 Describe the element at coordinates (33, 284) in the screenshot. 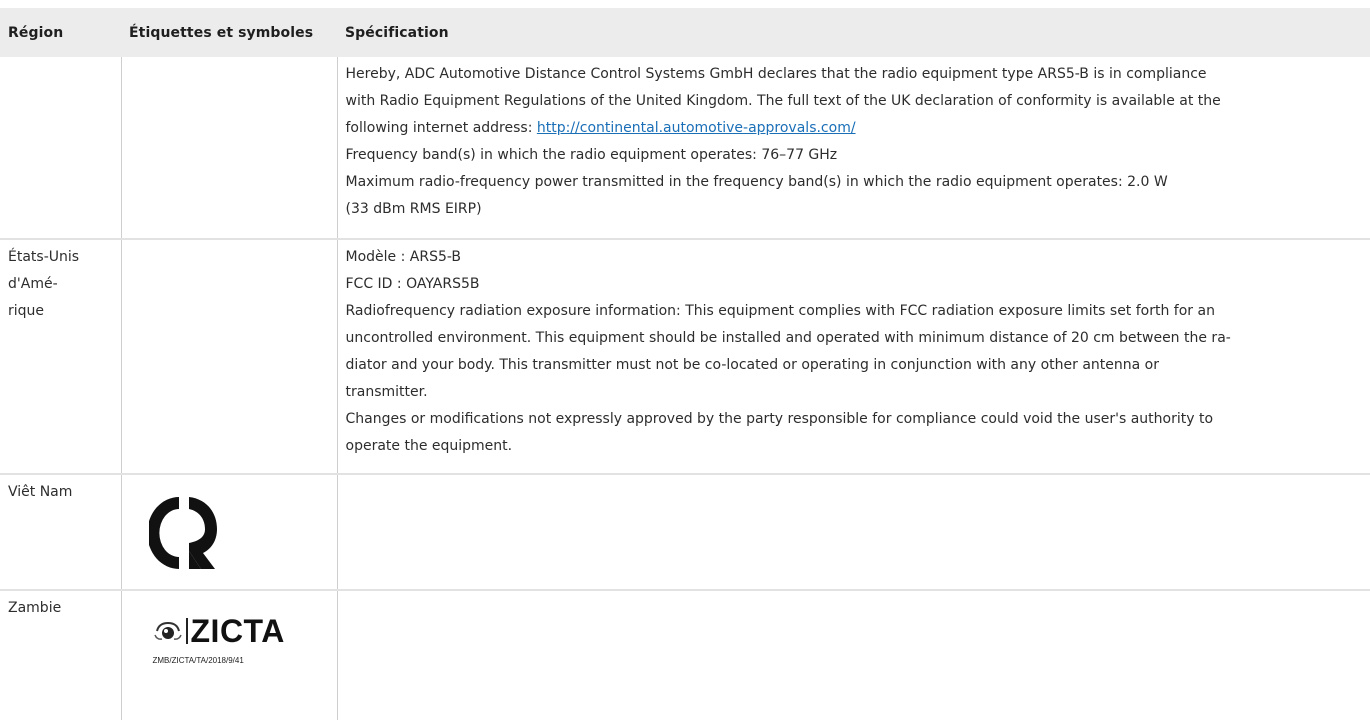

I see `region-line: d'Amé-` at that location.